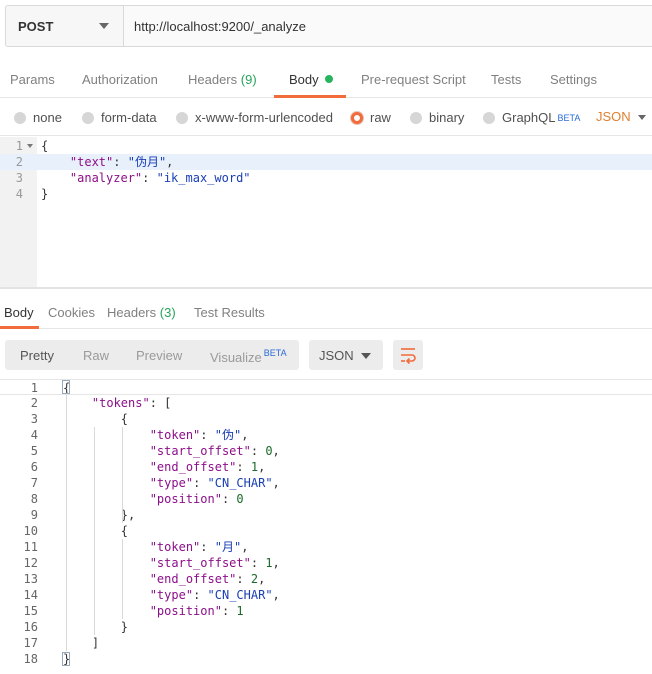 This screenshot has height=674, width=652. What do you see at coordinates (30, 146) in the screenshot?
I see `fold-caret-icon` at bounding box center [30, 146].